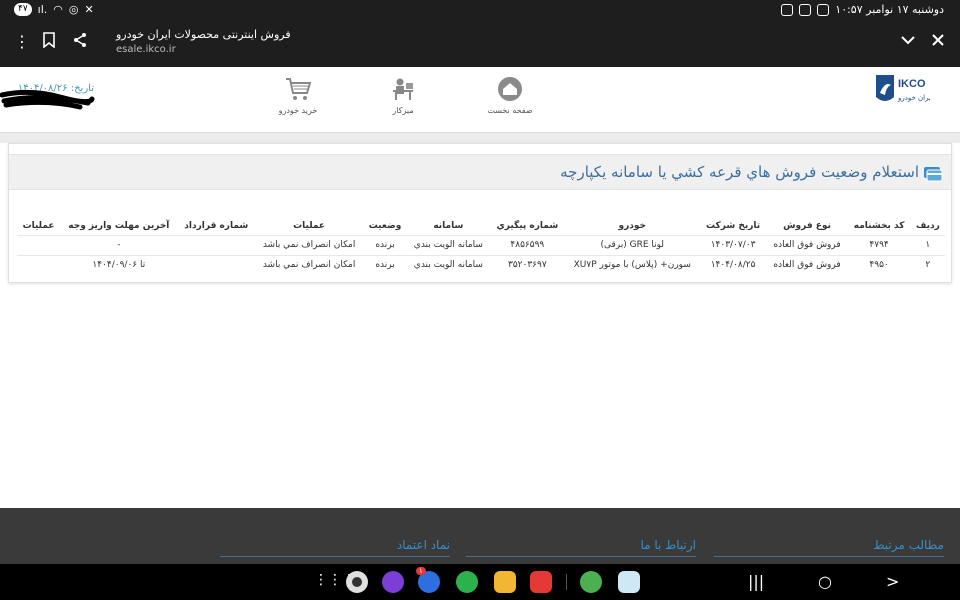  I want to click on camera-app-icon, so click(357, 582).